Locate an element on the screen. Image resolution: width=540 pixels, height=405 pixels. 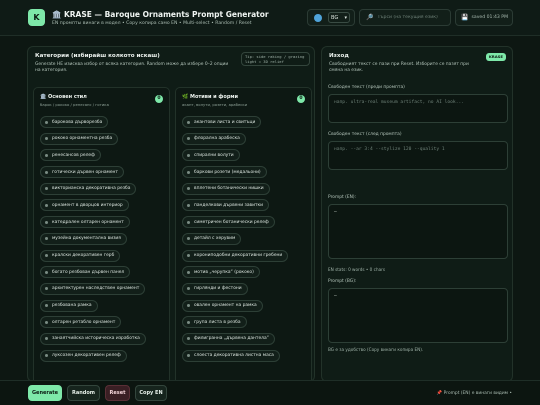
option-chip: детайл с херувим is located at coordinates (212, 238).